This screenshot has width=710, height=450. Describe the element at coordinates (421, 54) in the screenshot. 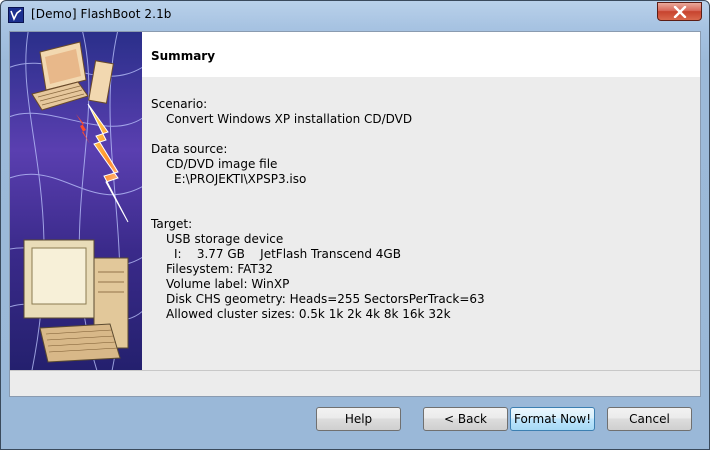

I see `wizard-header: Summary` at that location.